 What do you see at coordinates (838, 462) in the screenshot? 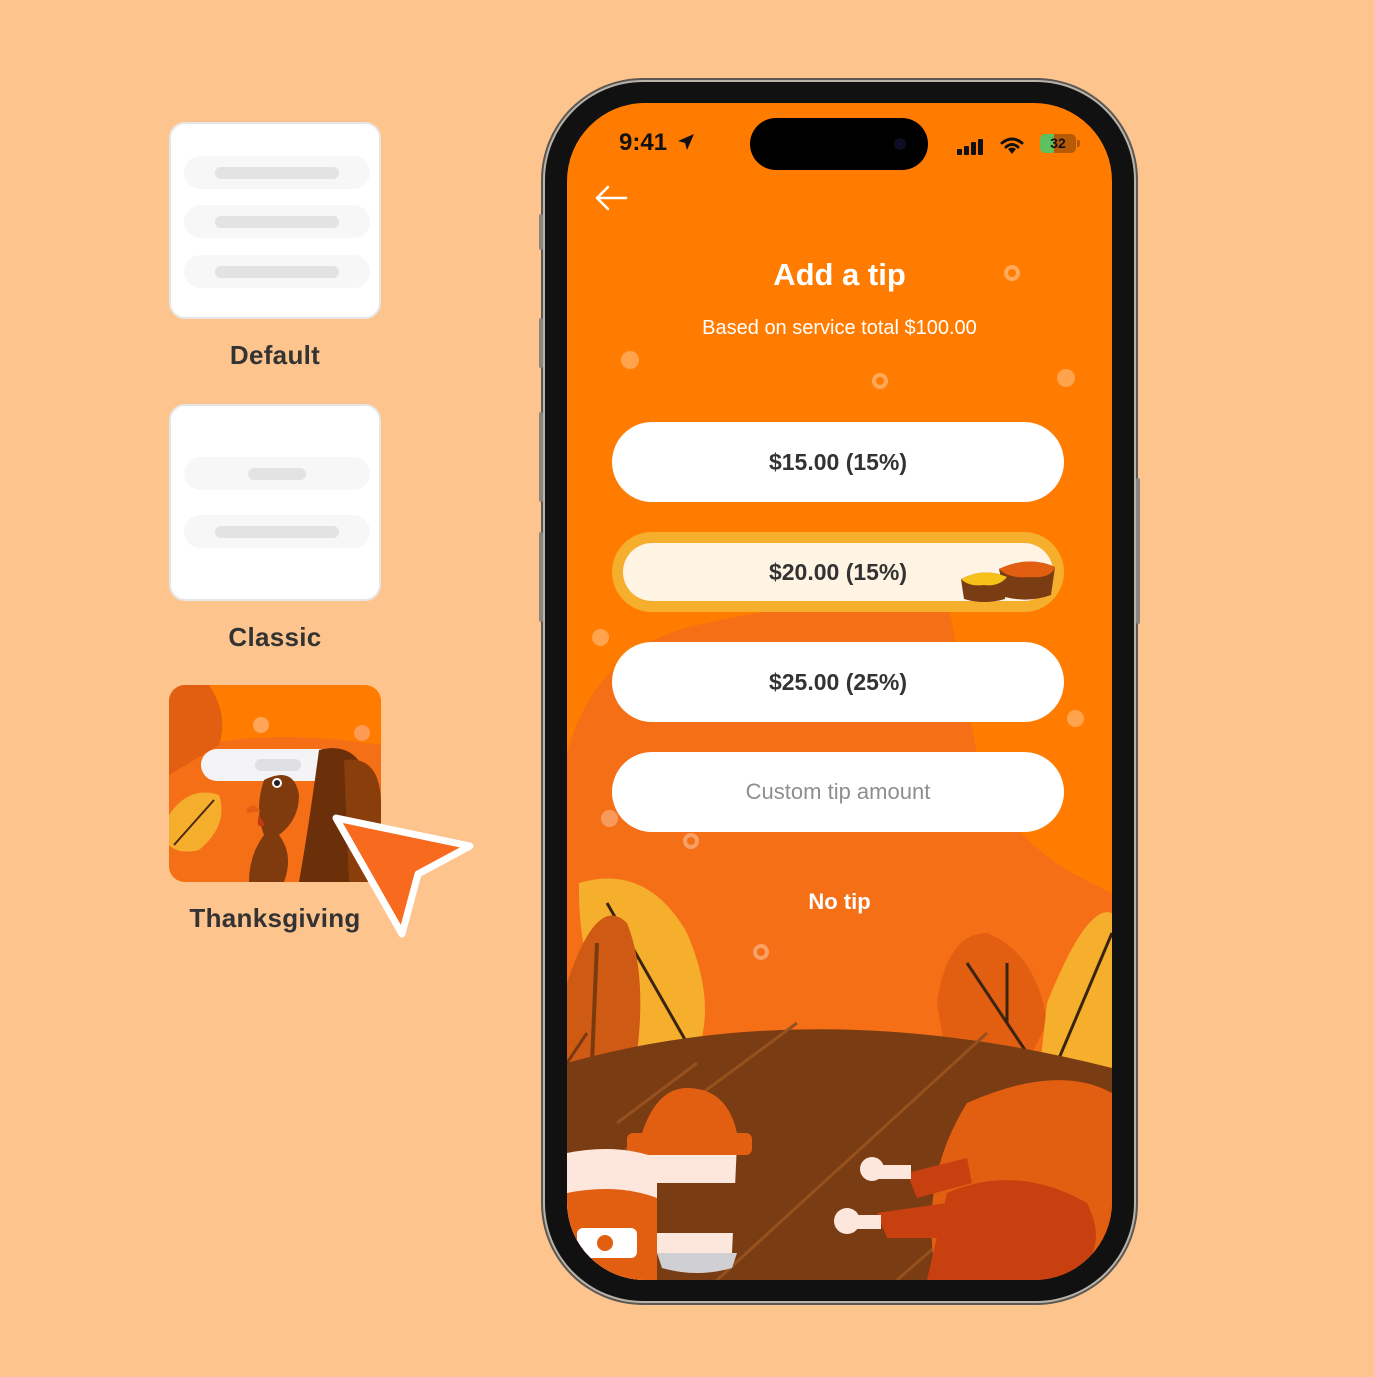
I see `tip-option-15: $15.00 (15%)` at bounding box center [838, 462].